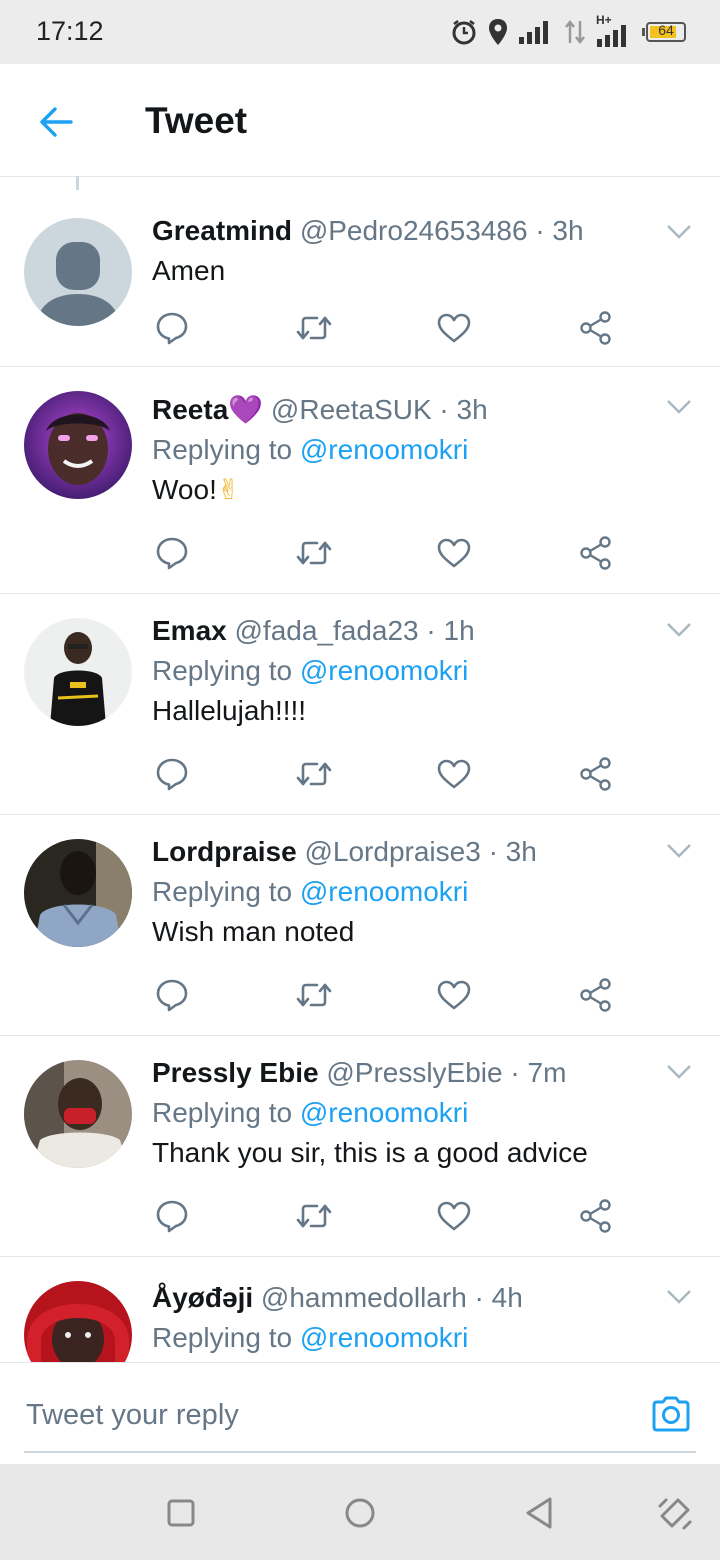  Describe the element at coordinates (351, 409) in the screenshot. I see `user-handle: @ReetaSUK` at that location.